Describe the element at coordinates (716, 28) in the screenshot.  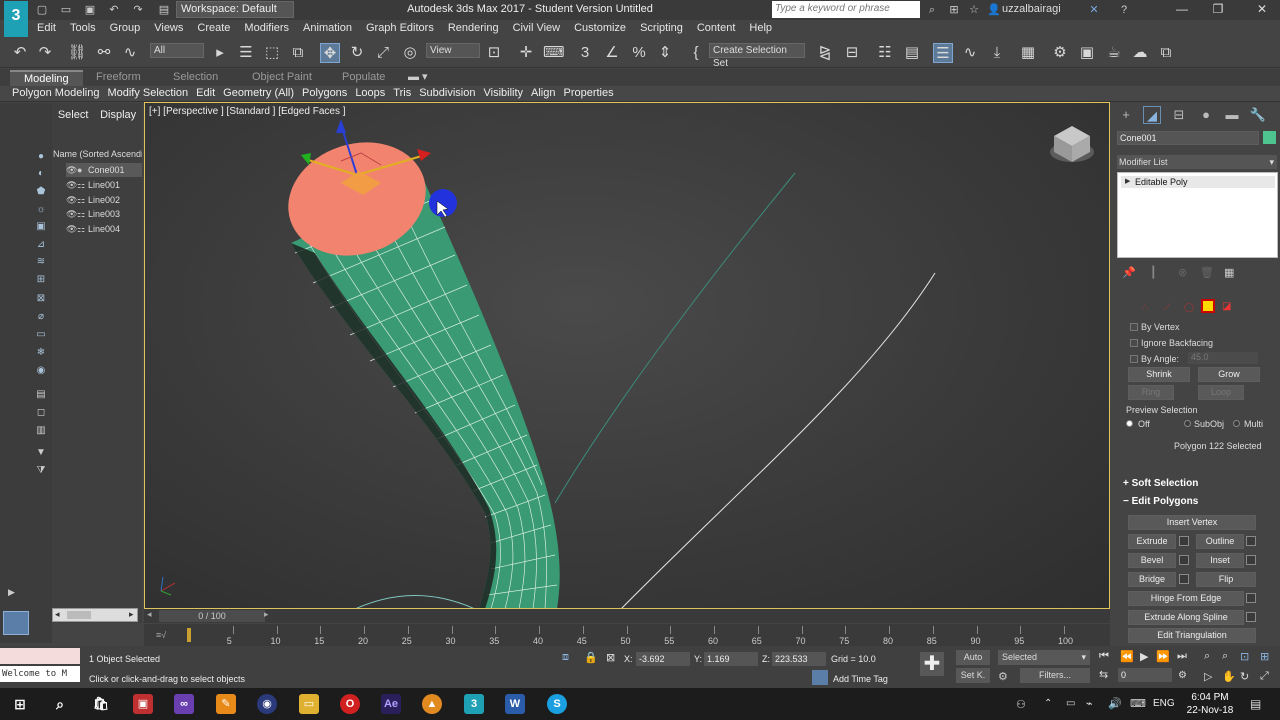
I see `menu-content: Content` at that location.